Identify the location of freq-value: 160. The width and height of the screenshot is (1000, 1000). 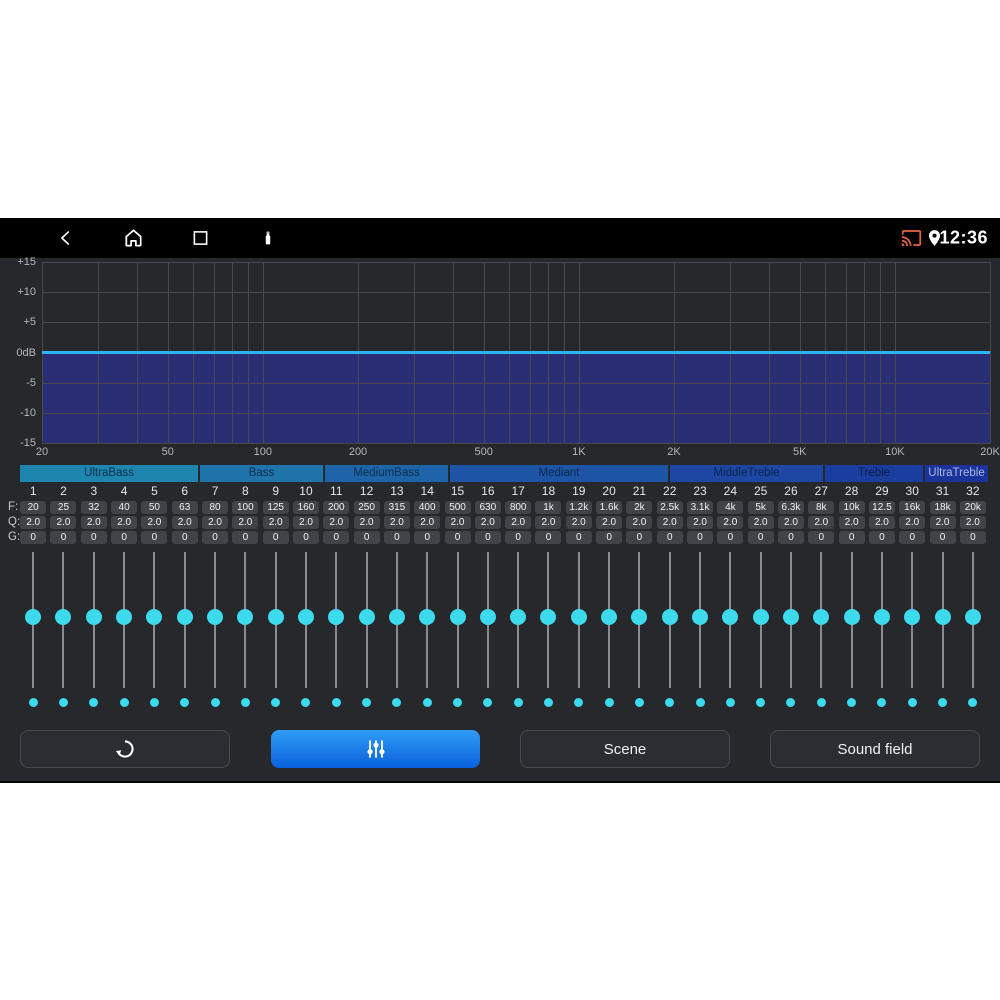
(305, 507).